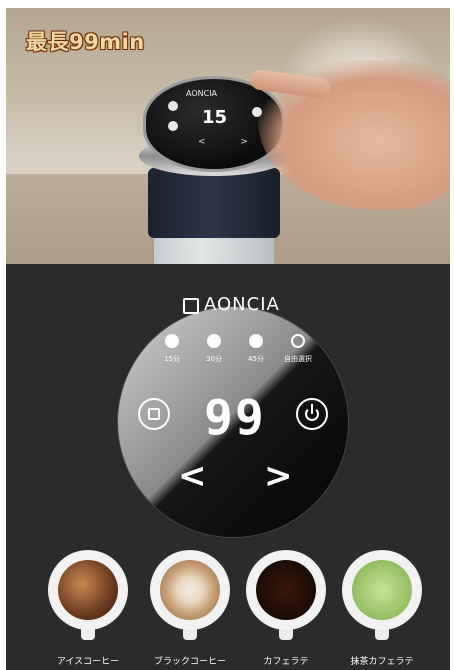  Describe the element at coordinates (298, 341) in the screenshot. I see `clock-icon` at that location.